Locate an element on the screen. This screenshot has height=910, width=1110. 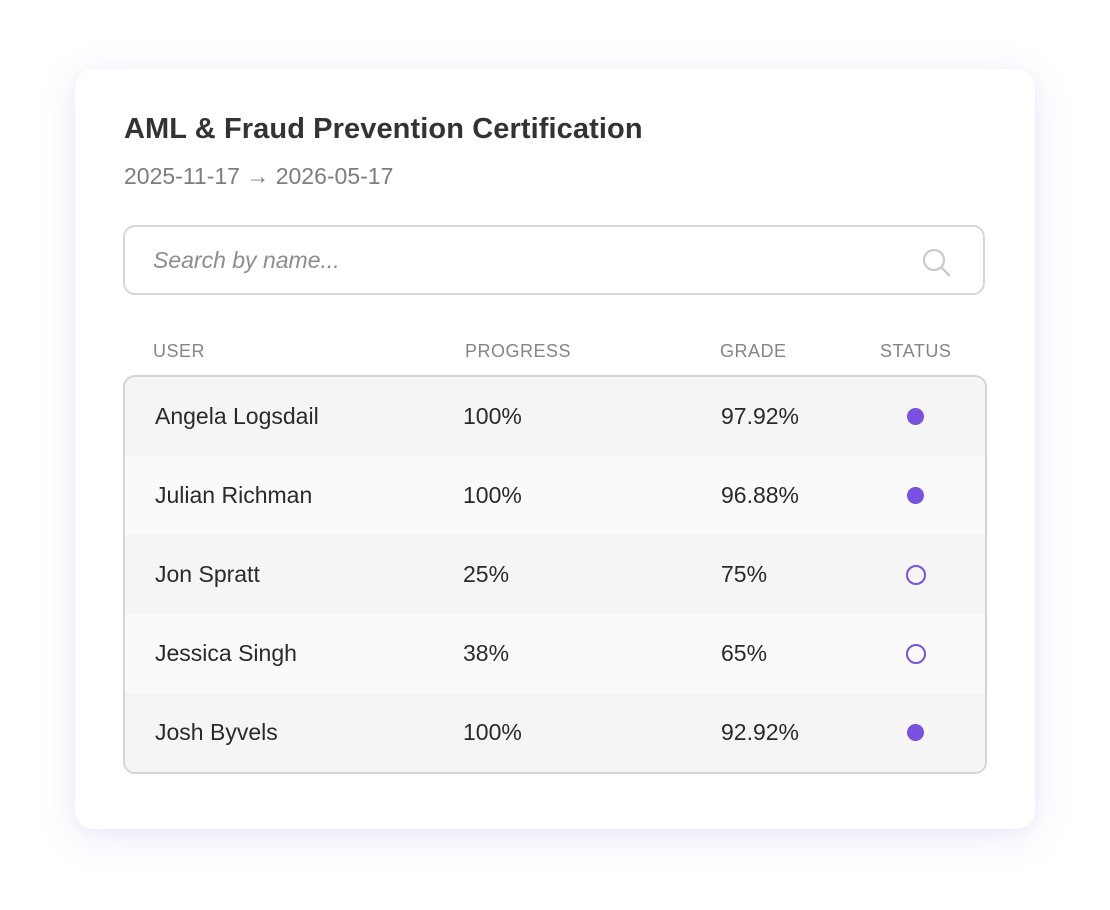
table-row: Angela Logsdail 100% 97.92% is located at coordinates (555, 416).